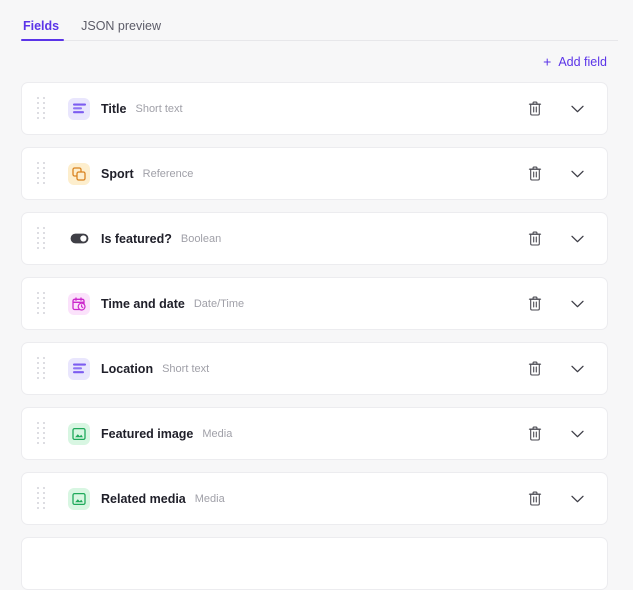  What do you see at coordinates (547, 61) in the screenshot?
I see `plus-icon: +` at bounding box center [547, 61].